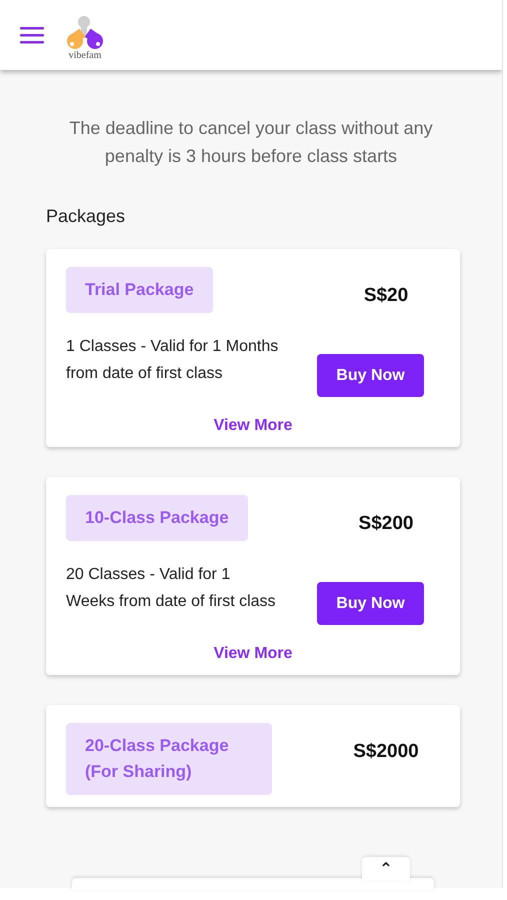  What do you see at coordinates (386, 524) in the screenshot?
I see `package-price: S$200` at bounding box center [386, 524].